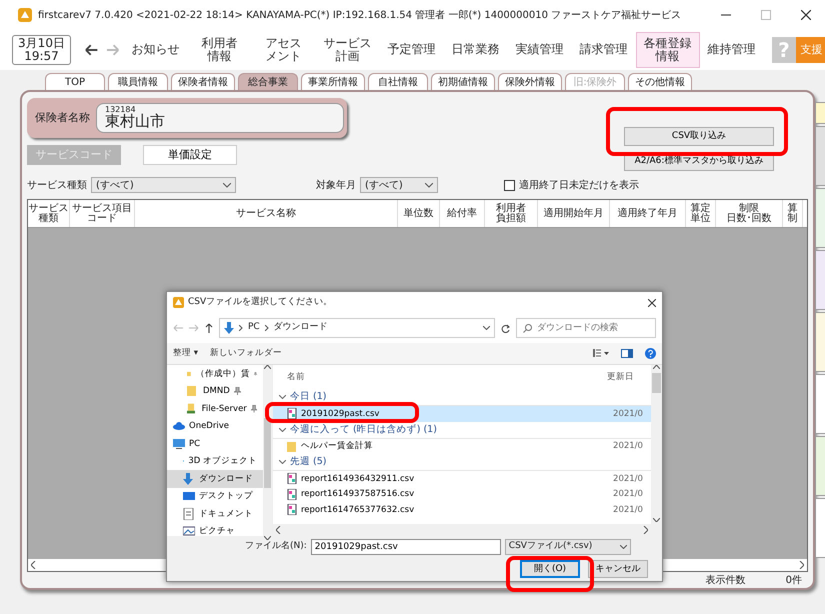  I want to click on menu-item: 予定管理, so click(412, 50).